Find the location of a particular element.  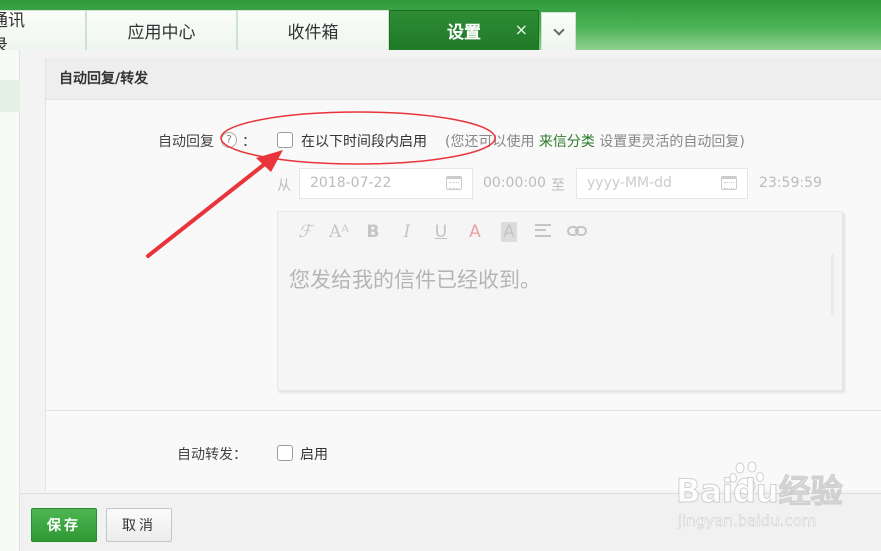

tab-settings: 设置 × is located at coordinates (464, 30).